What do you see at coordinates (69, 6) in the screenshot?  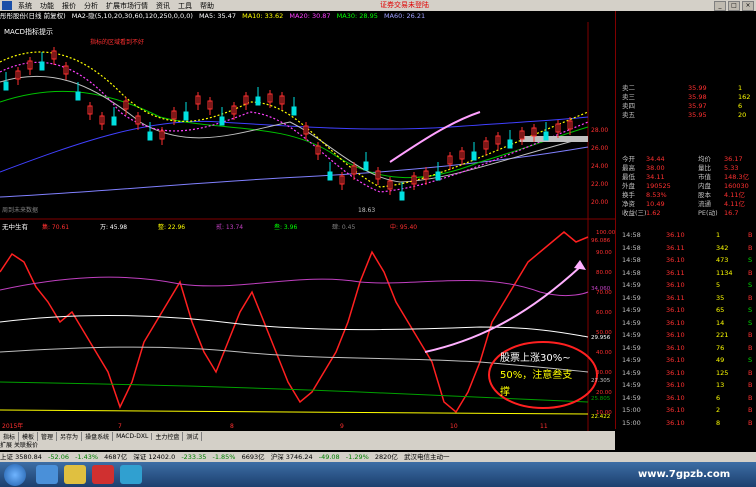 I see `menu-item-quote: 报价` at bounding box center [69, 6].